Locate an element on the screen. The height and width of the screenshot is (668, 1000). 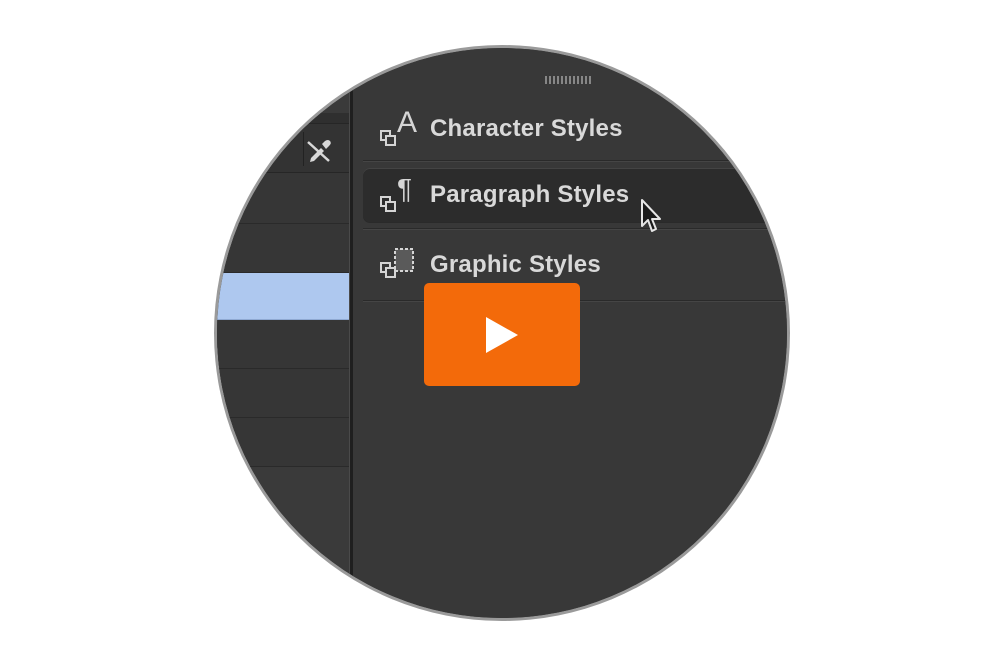
play-icon is located at coordinates (502, 334).